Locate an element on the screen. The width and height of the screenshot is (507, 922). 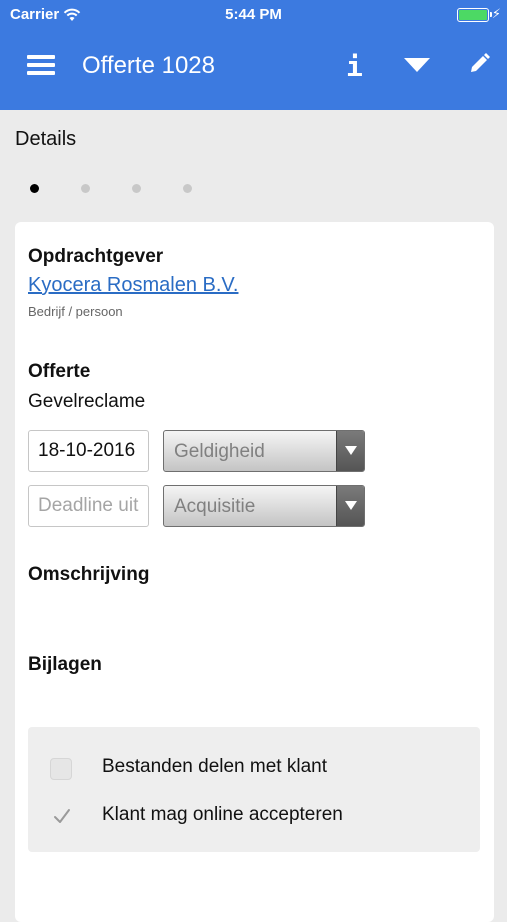
option-label: Bestanden delen met klant is located at coordinates (214, 766).